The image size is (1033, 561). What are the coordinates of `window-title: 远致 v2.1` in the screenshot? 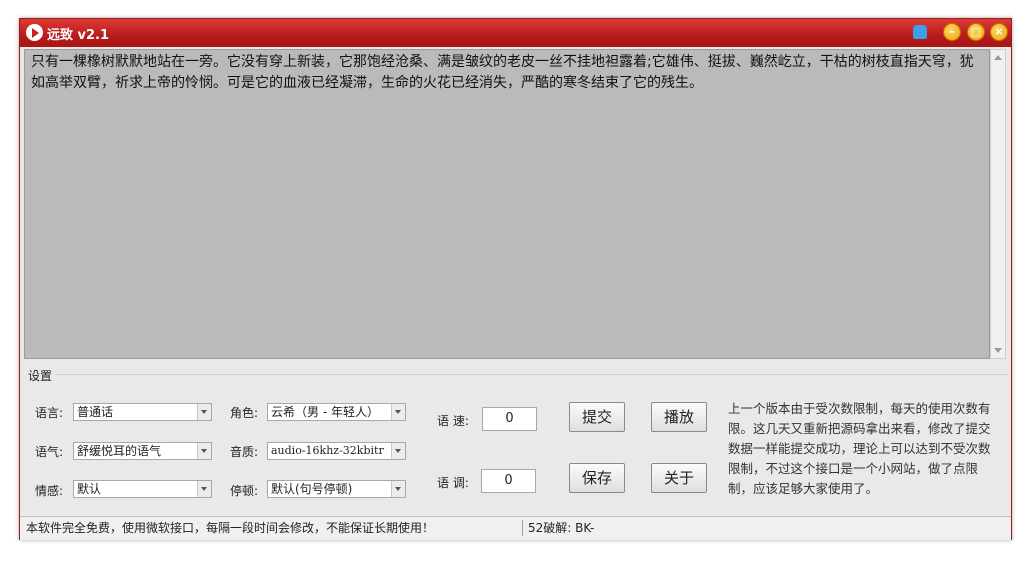 It's located at (78, 35).